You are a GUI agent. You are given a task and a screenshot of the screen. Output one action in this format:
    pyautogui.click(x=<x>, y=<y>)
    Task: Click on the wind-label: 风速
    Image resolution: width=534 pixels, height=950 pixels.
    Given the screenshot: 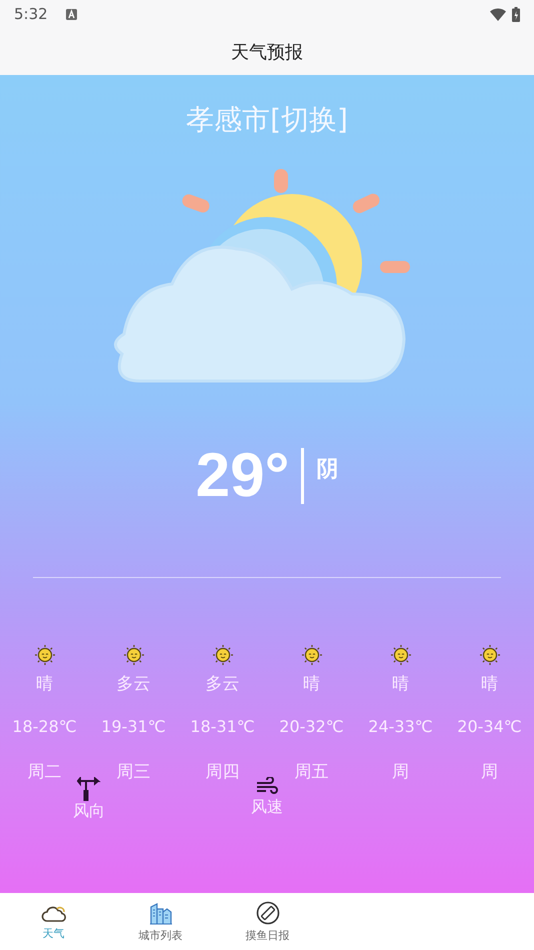 What is the action you would take?
    pyautogui.click(x=267, y=807)
    